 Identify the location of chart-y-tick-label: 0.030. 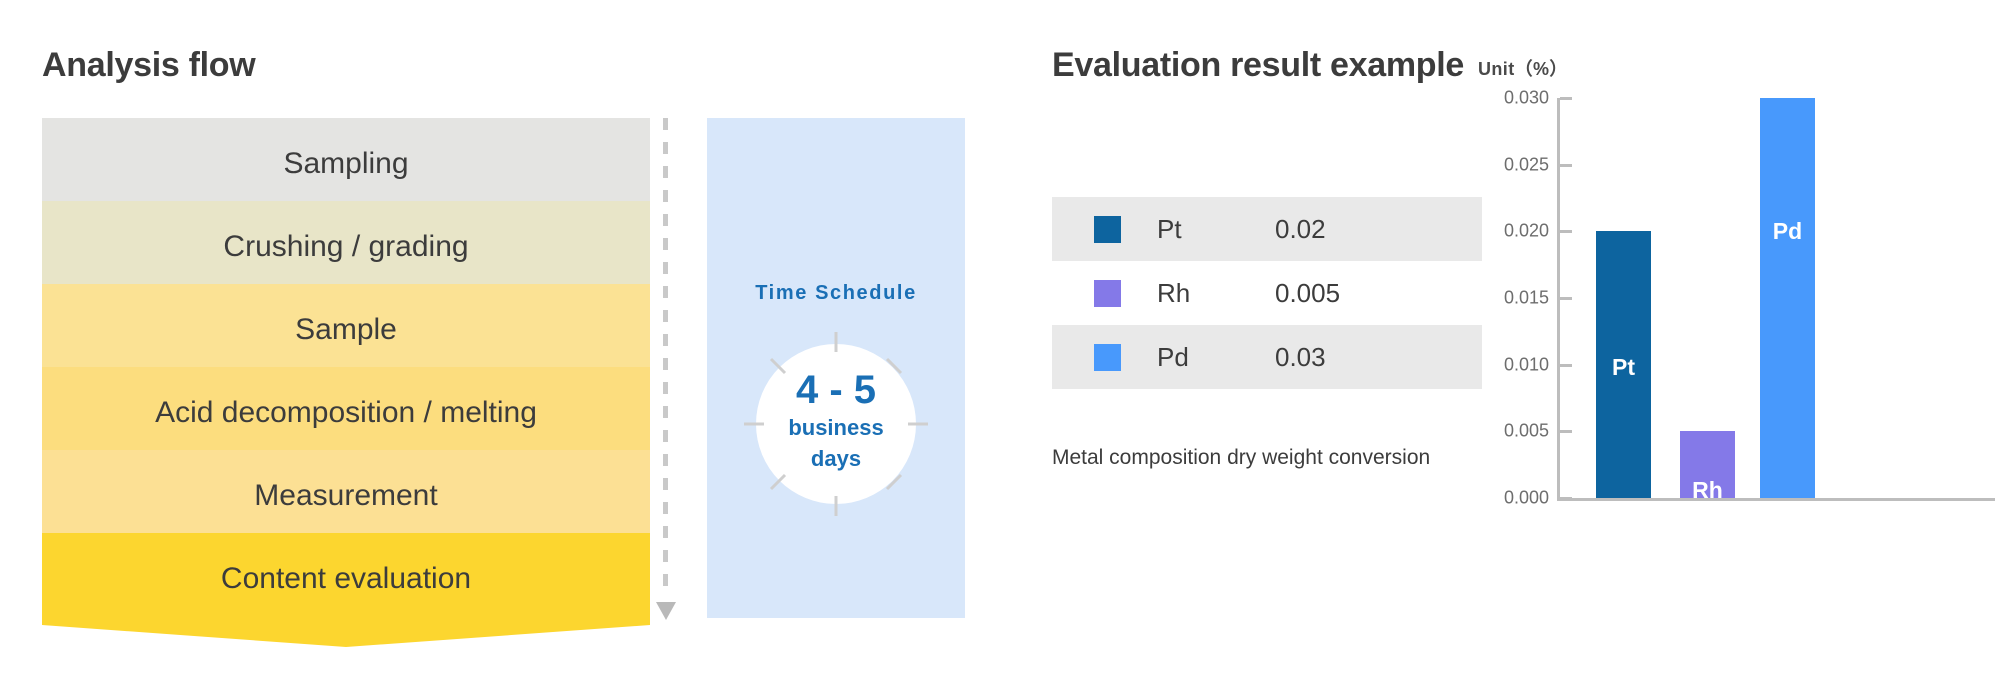
(1526, 97).